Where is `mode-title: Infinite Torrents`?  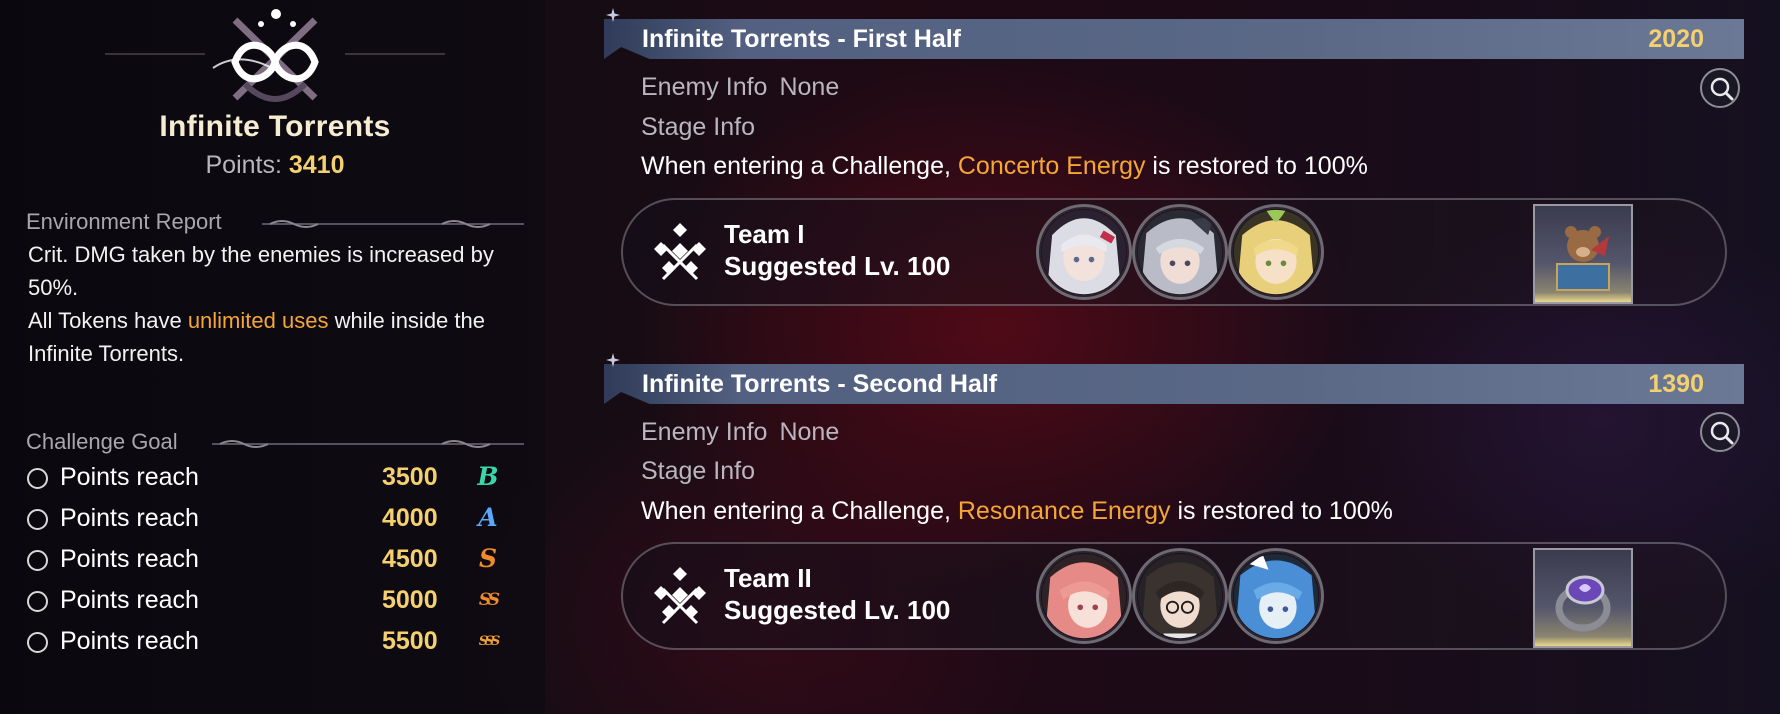 mode-title: Infinite Torrents is located at coordinates (275, 126).